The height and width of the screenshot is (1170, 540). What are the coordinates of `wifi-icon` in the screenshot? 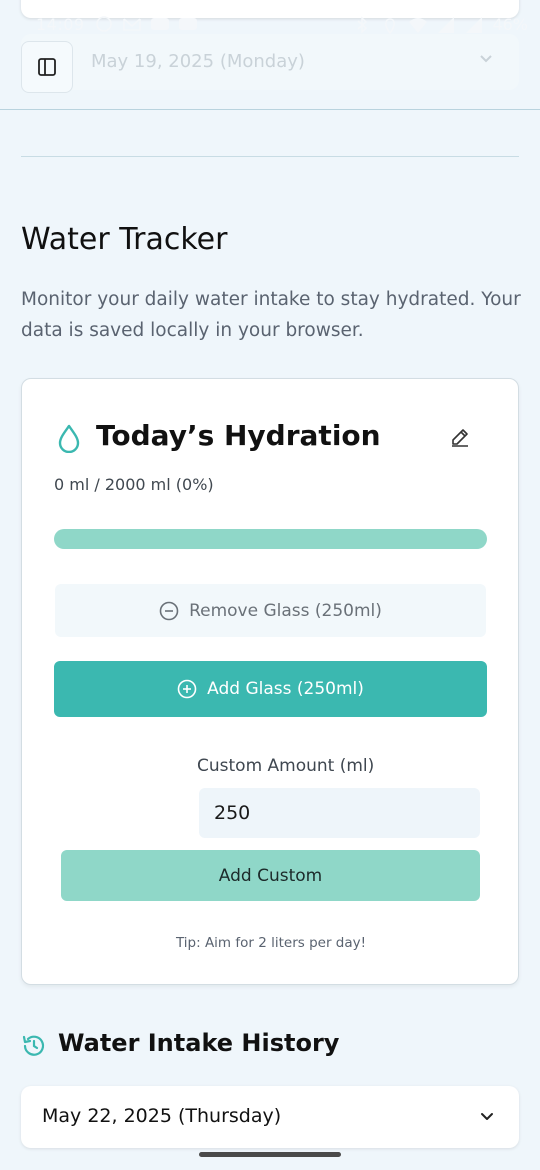 It's located at (418, 25).